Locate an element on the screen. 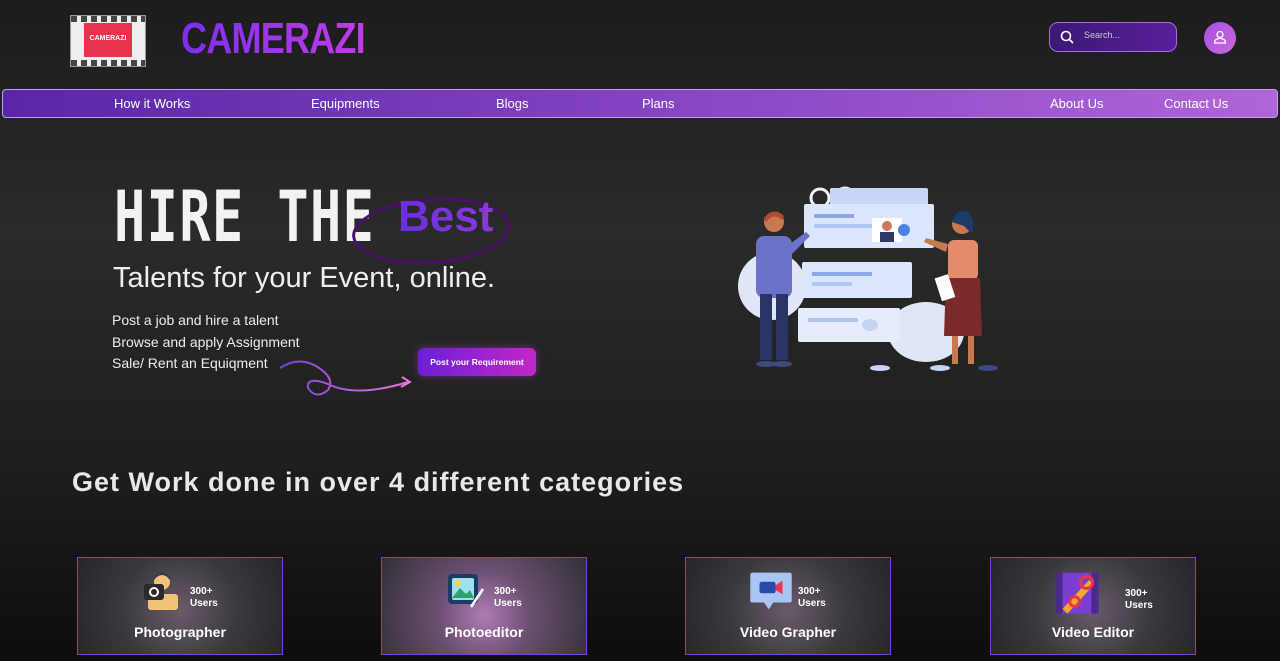 The height and width of the screenshot is (661, 1280). category-card-video-editor: 300+ Users Video Editor is located at coordinates (1093, 606).